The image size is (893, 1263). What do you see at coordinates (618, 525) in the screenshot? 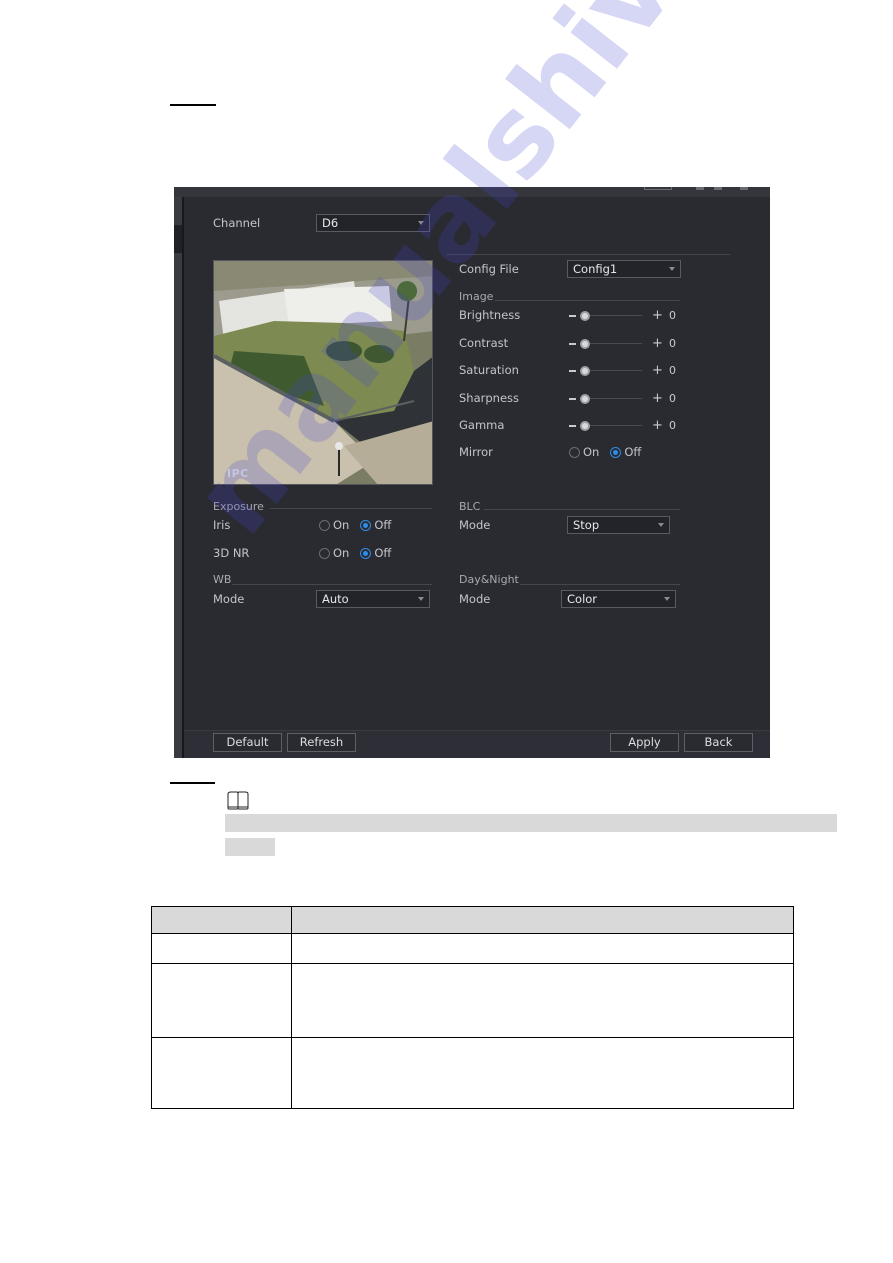
I see `blc-mode-select: Stop` at bounding box center [618, 525].